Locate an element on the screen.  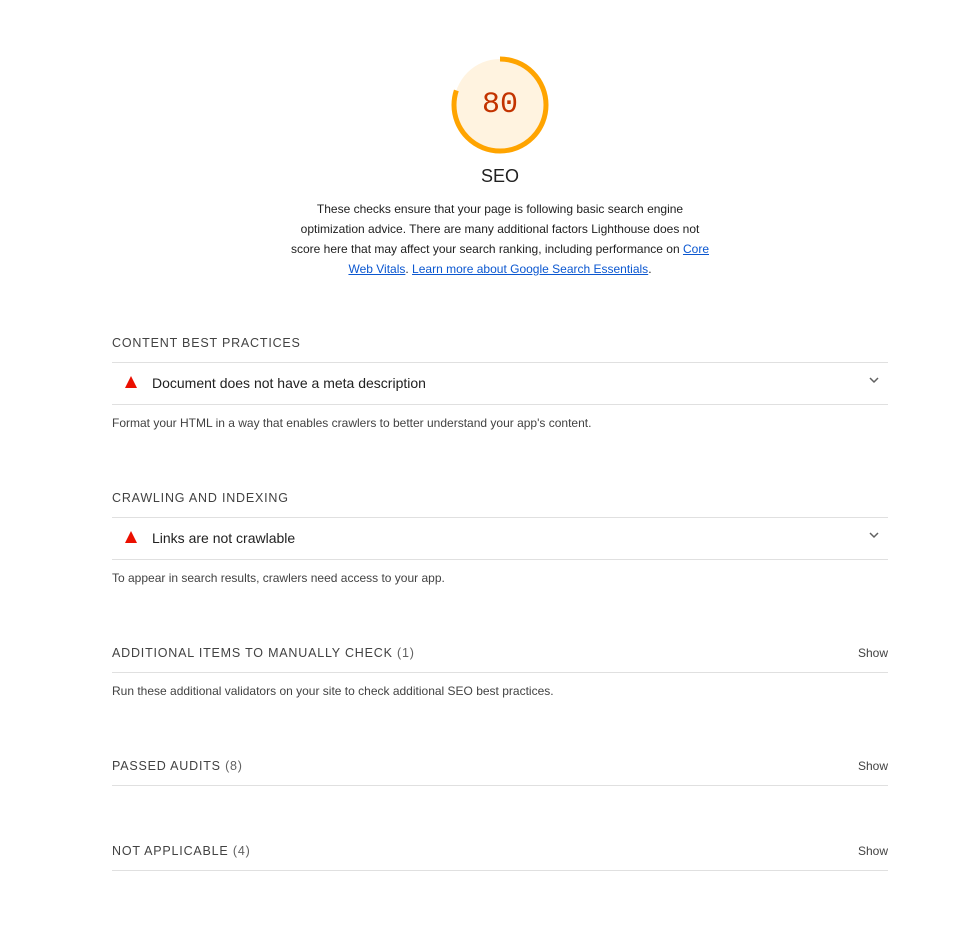
group-title: Additional items to manually check is located at coordinates (252, 653).